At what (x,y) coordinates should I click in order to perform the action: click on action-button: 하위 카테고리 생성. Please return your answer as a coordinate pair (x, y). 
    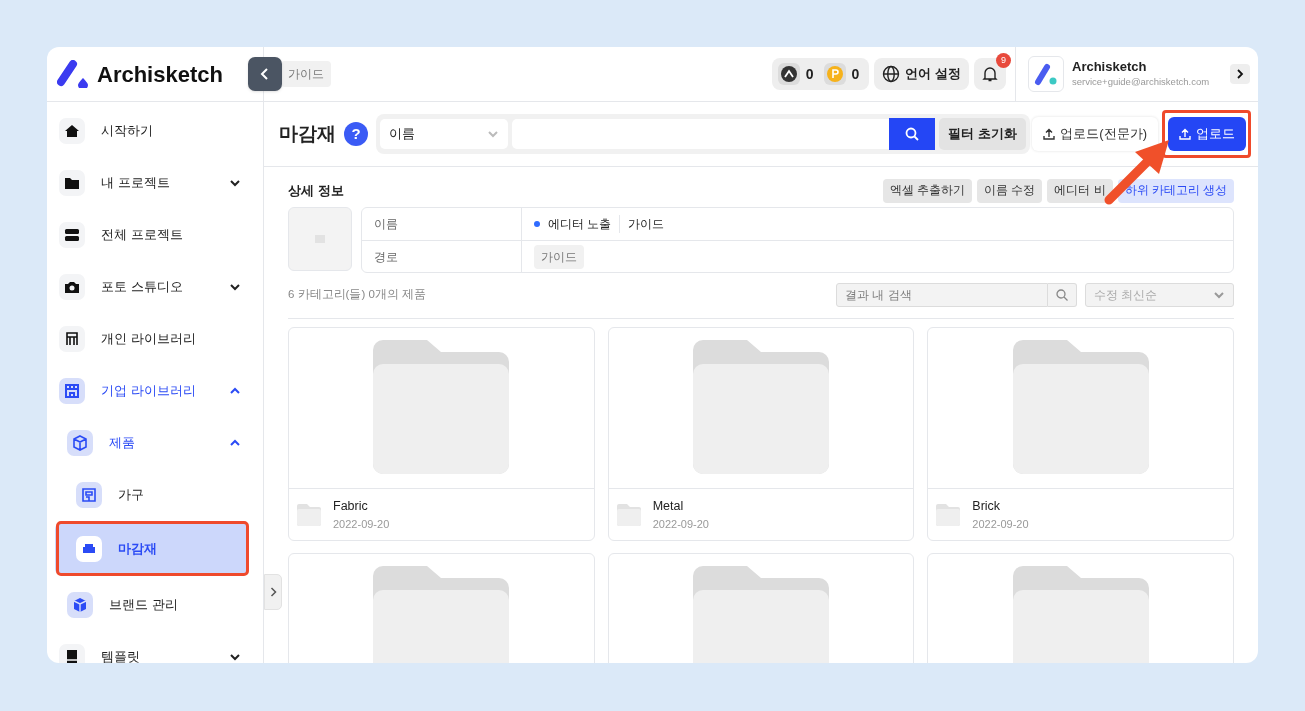
    Looking at the image, I should click on (1175, 191).